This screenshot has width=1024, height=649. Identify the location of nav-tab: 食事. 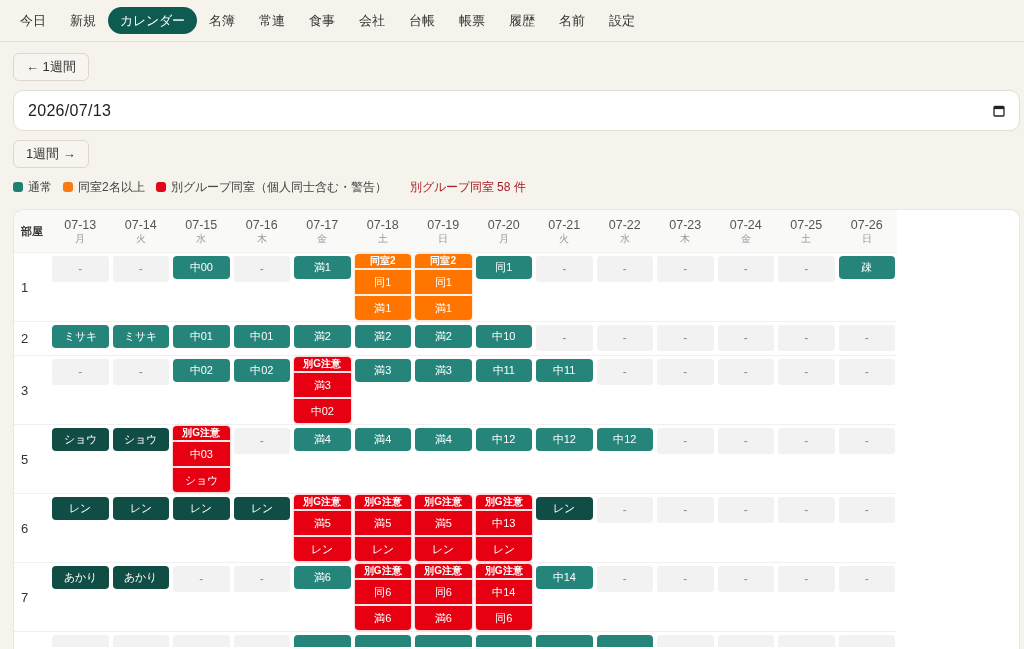
(322, 20).